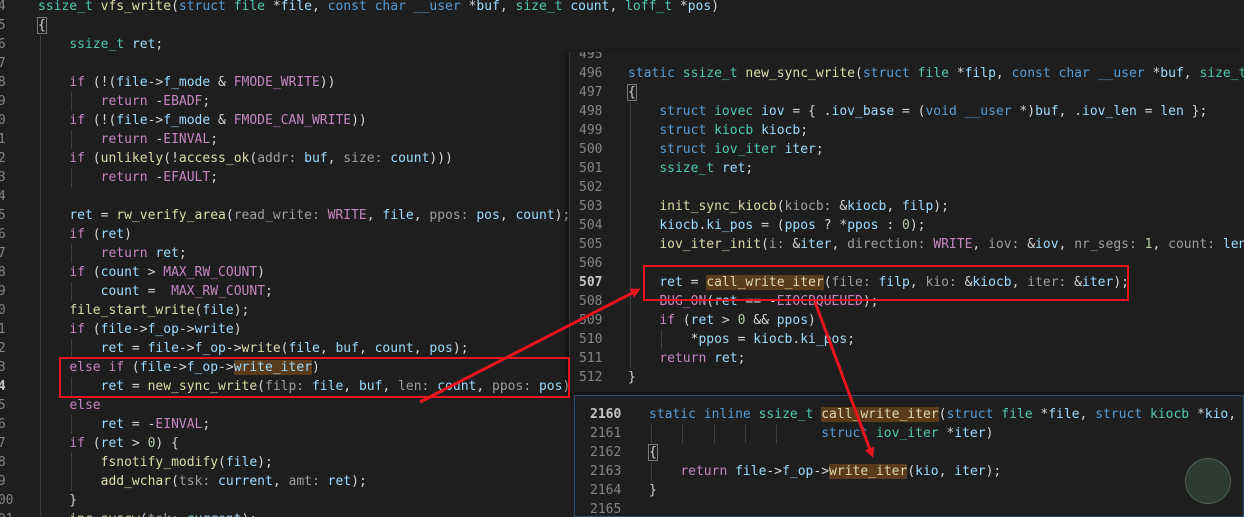 The image size is (1244, 517). I want to click on code-line: 512}, so click(907, 377).